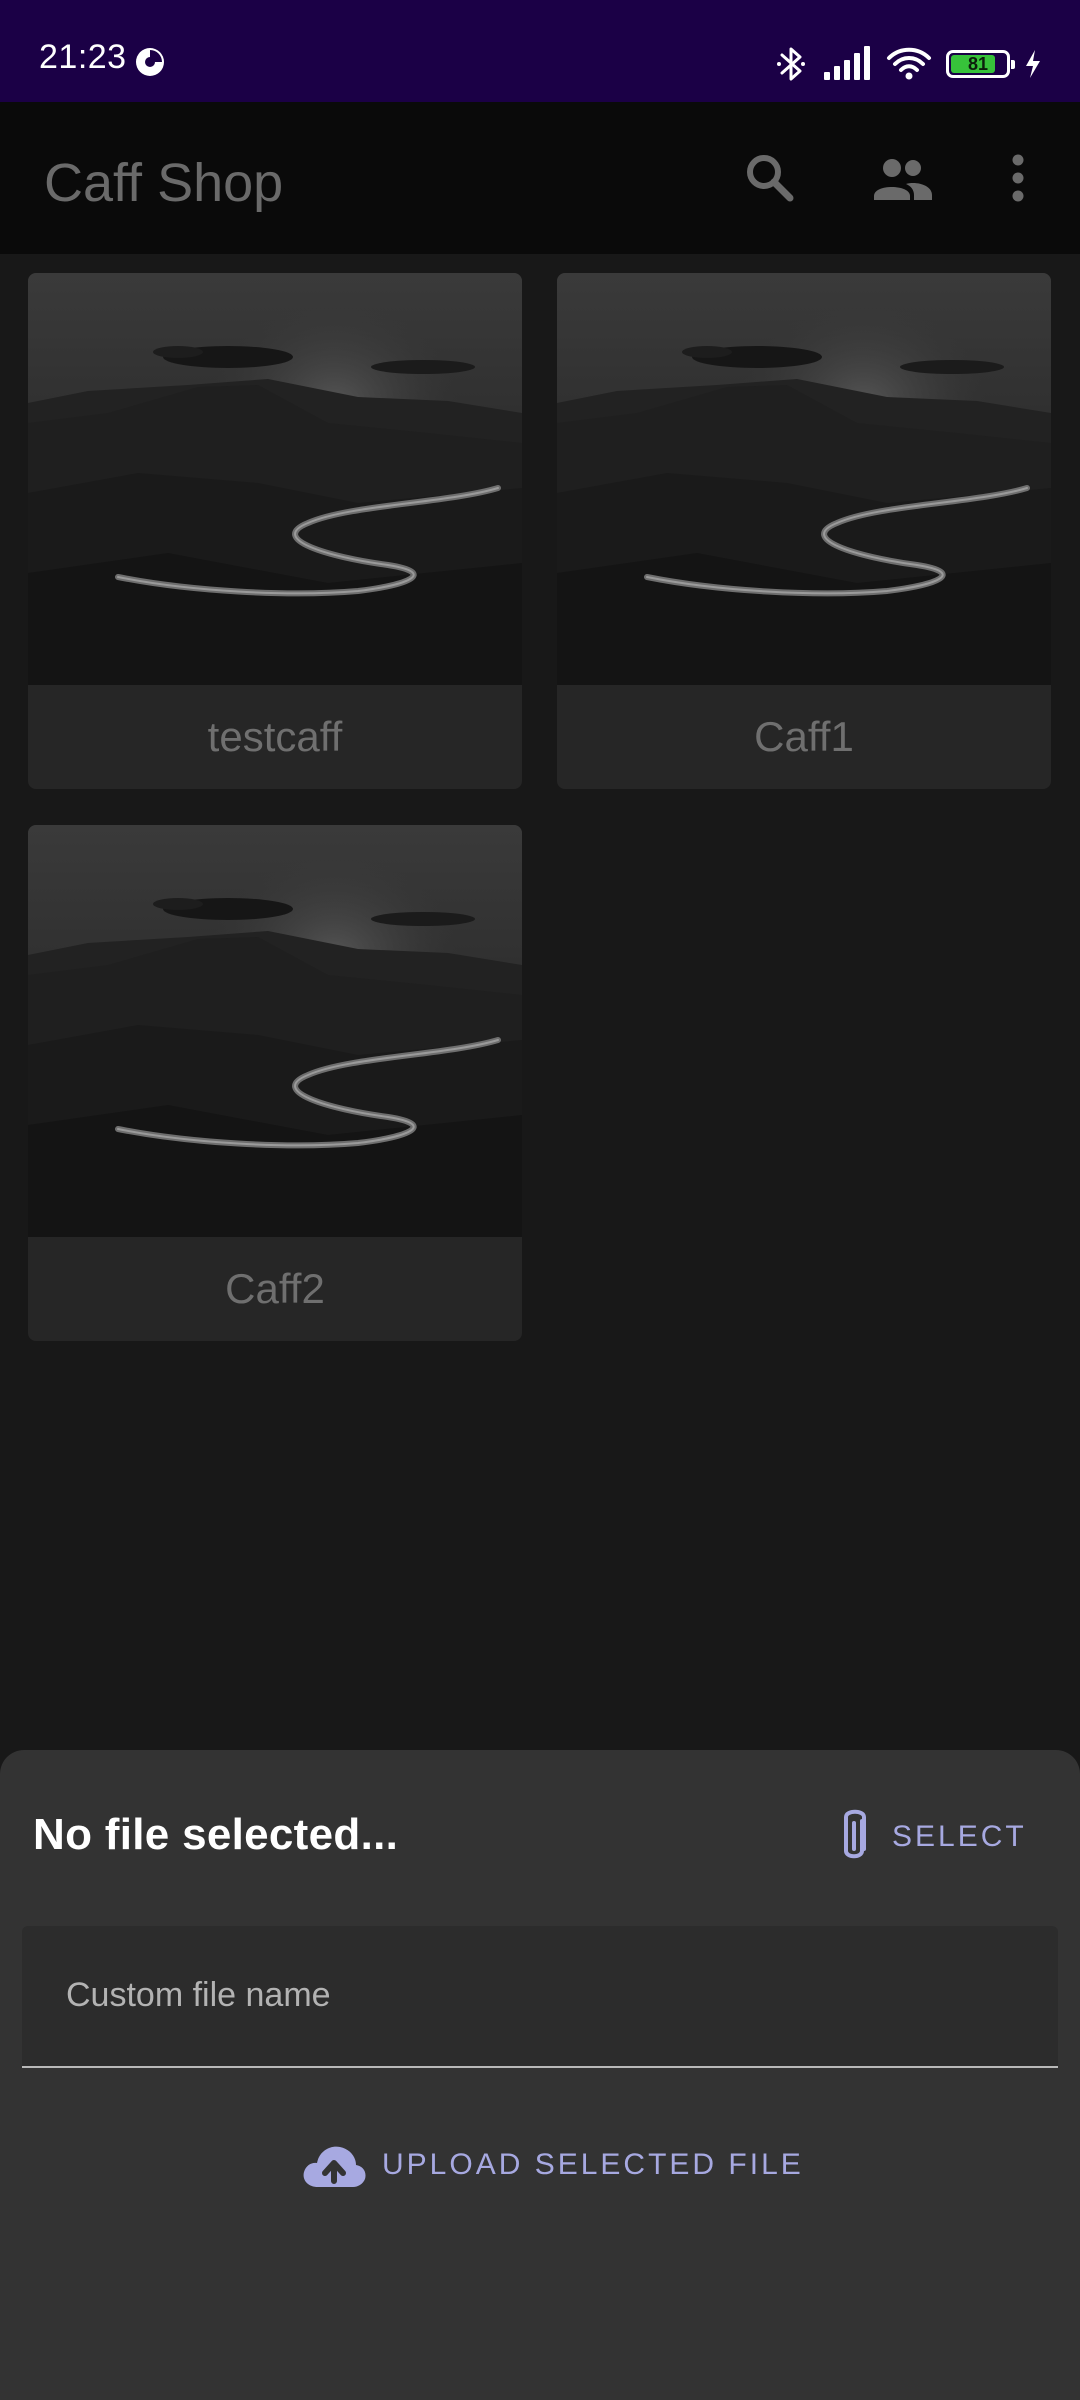 The image size is (1080, 2400). Describe the element at coordinates (847, 63) in the screenshot. I see `signal-icon` at that location.